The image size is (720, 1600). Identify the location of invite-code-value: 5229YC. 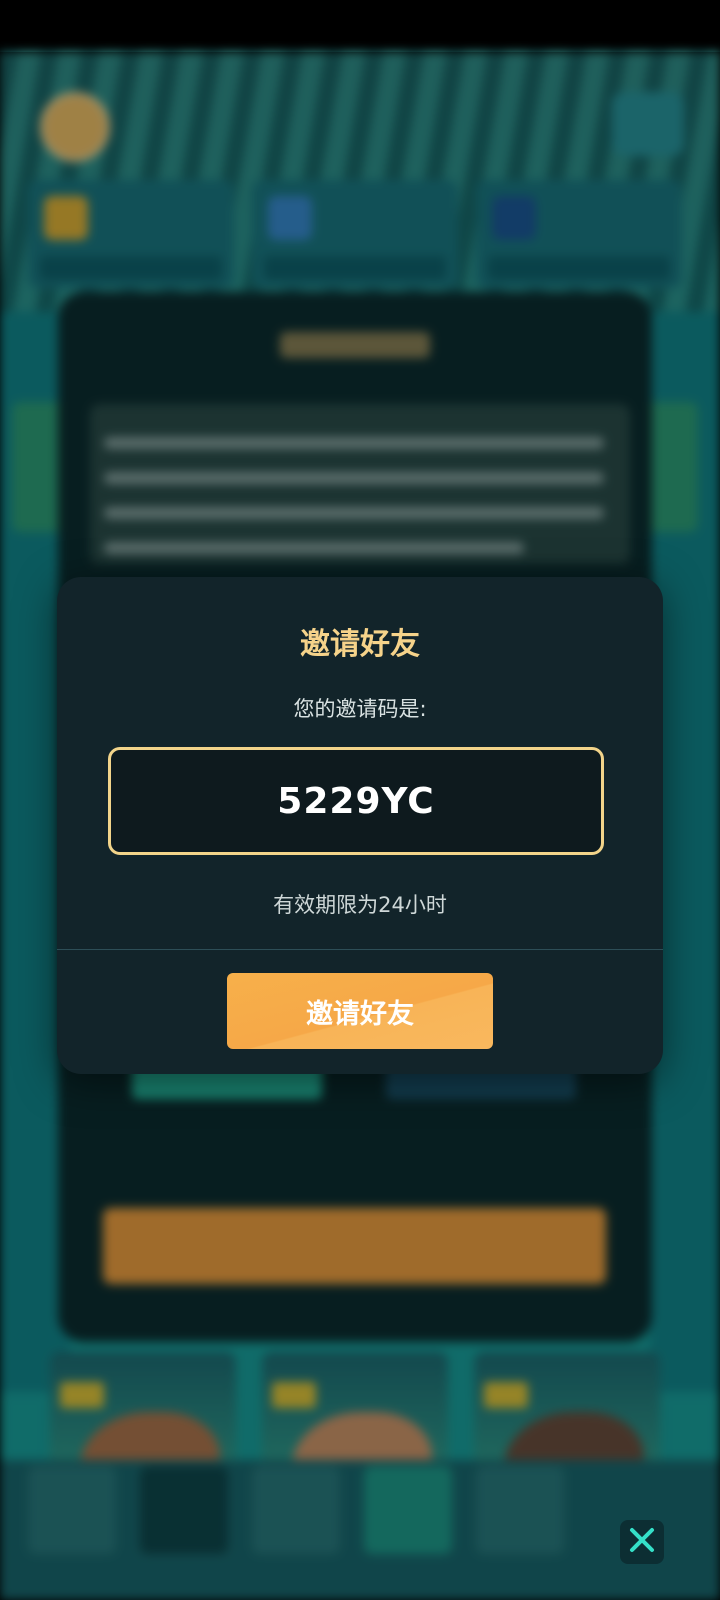
(356, 801).